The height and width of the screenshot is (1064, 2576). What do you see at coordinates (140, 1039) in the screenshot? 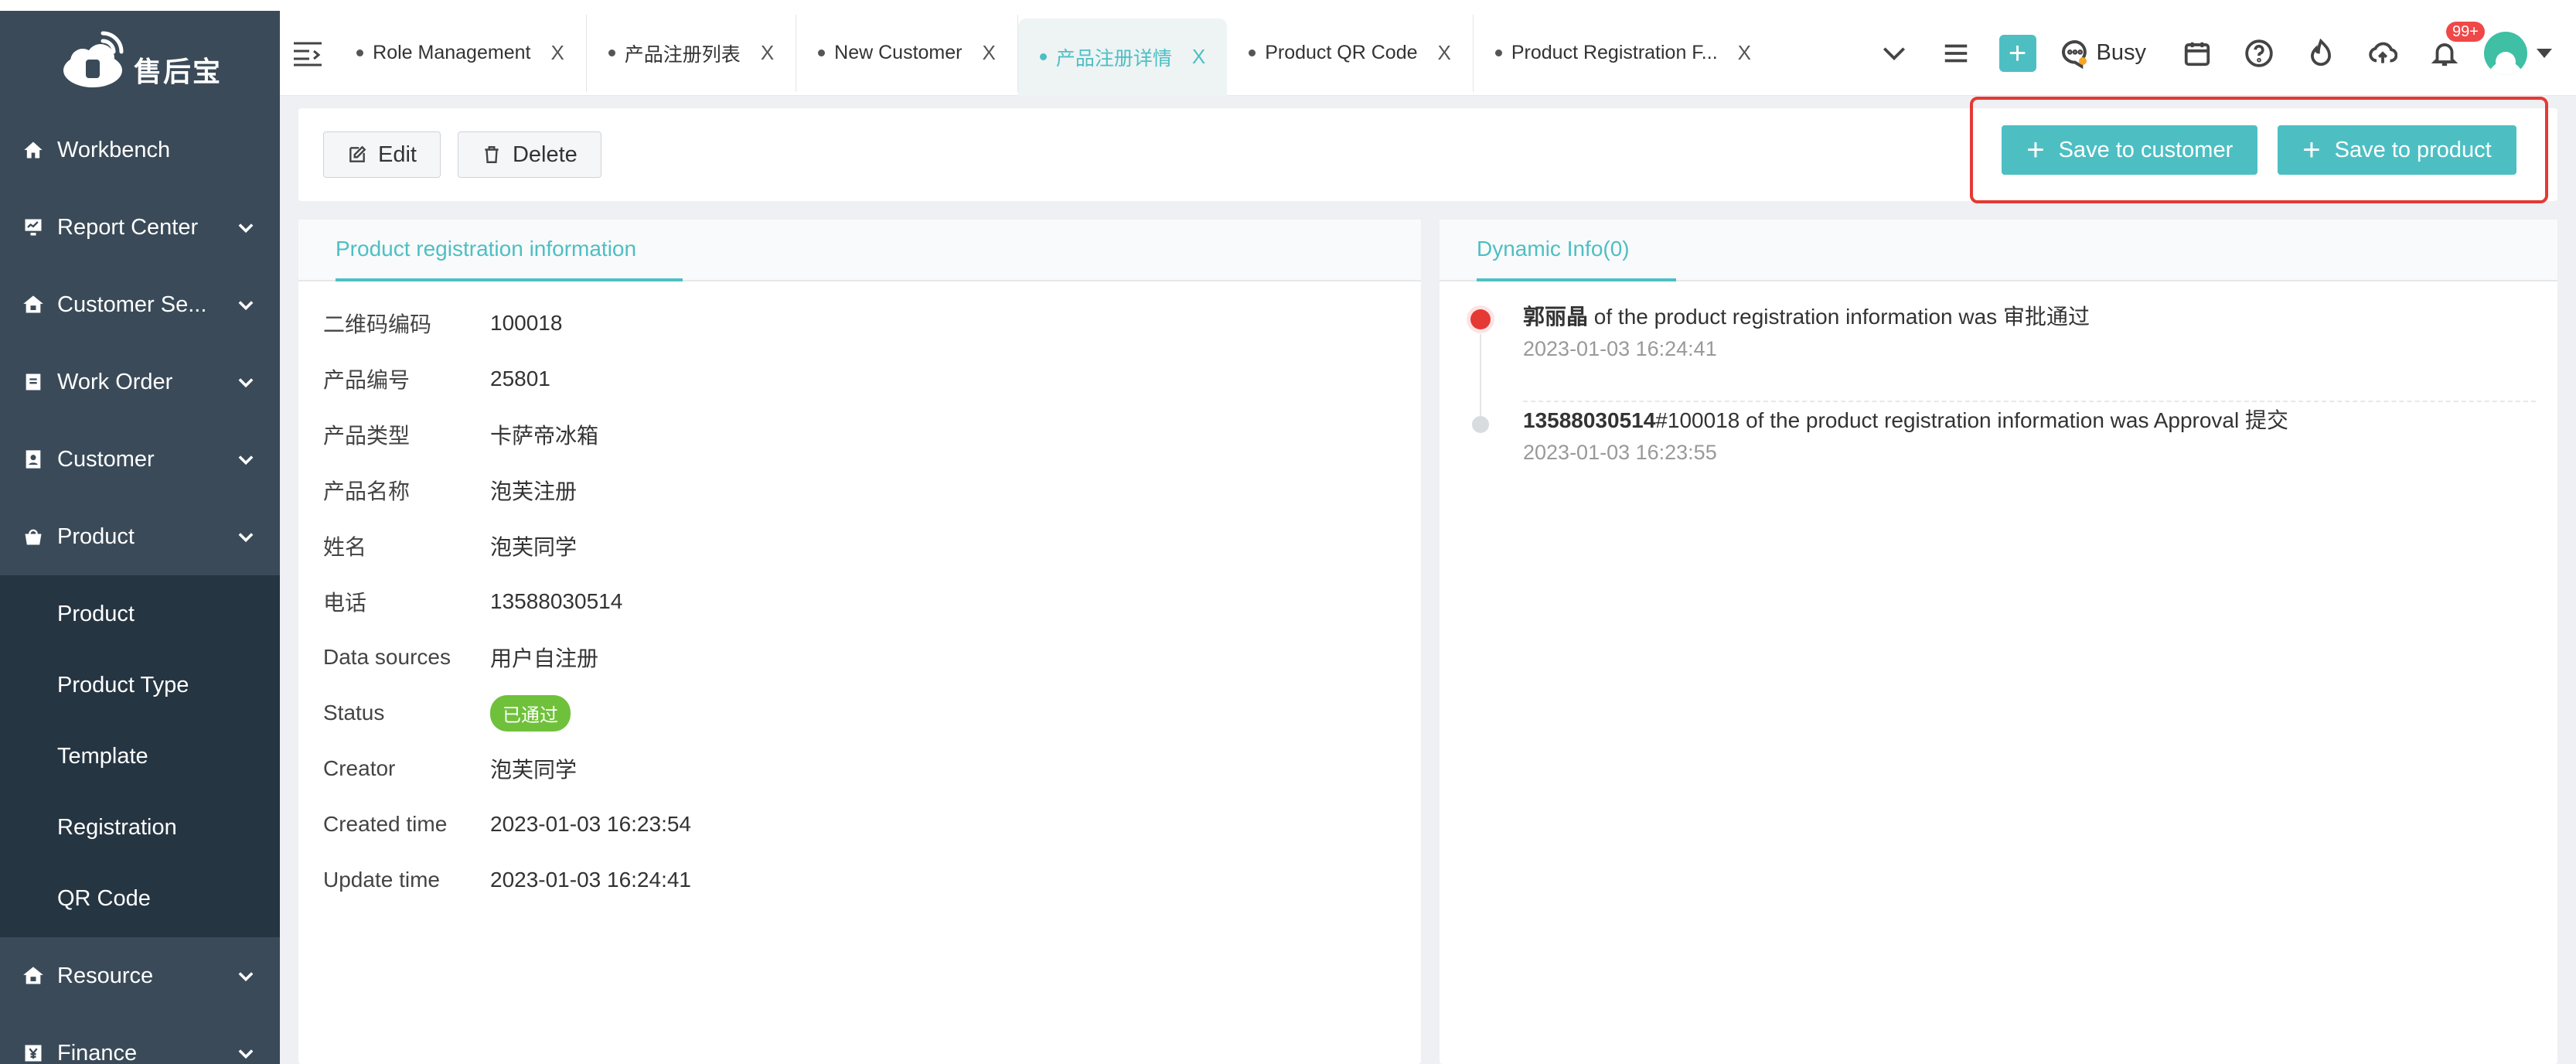
I see `sidebar-item-finance: Finance` at bounding box center [140, 1039].